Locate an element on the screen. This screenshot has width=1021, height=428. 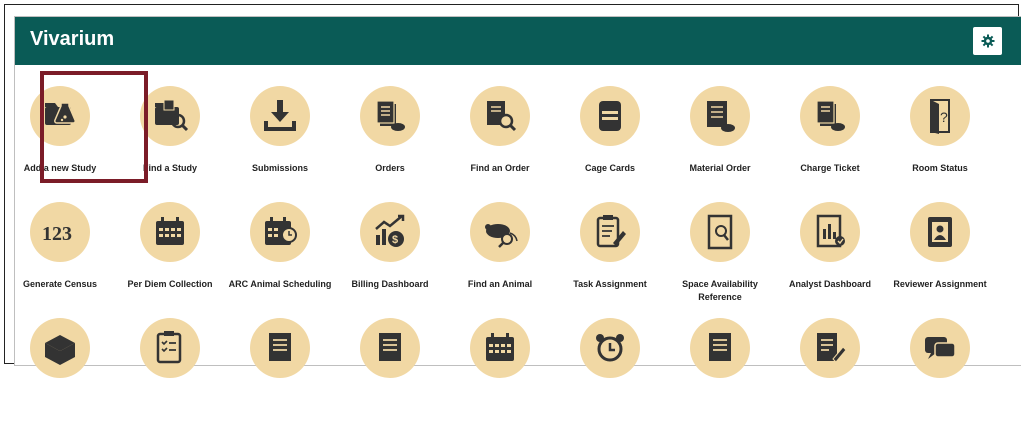
tile-label: Material Order is located at coordinates (720, 168).